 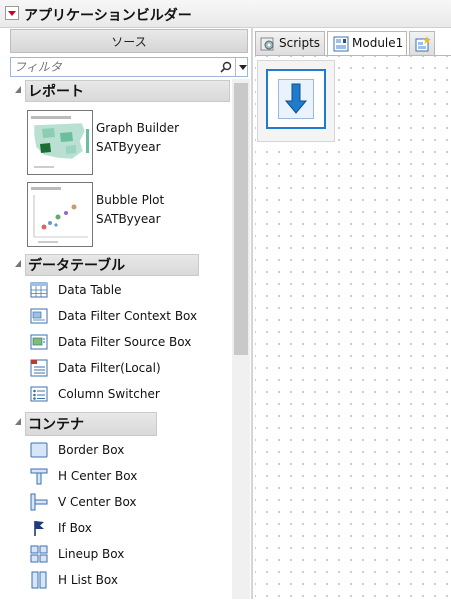 What do you see at coordinates (90, 290) in the screenshot?
I see `item-label: Data Table` at bounding box center [90, 290].